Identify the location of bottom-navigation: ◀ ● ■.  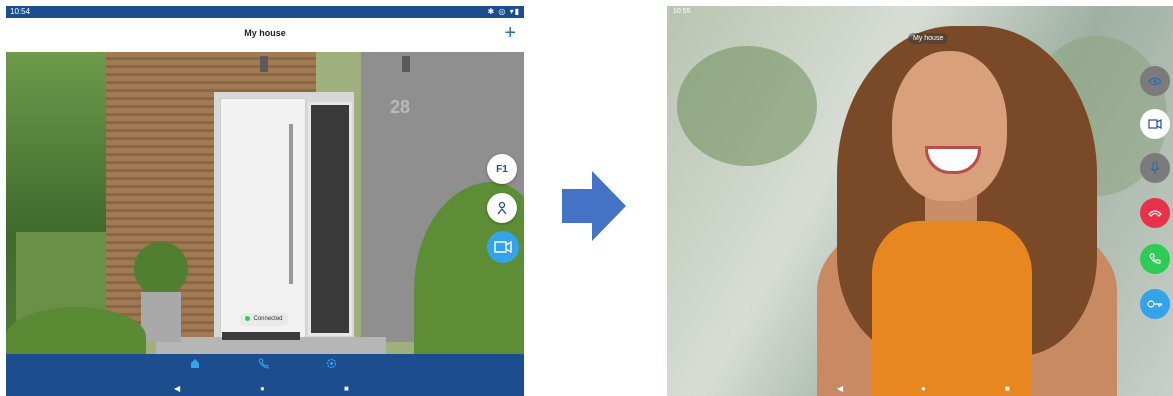
(265, 375).